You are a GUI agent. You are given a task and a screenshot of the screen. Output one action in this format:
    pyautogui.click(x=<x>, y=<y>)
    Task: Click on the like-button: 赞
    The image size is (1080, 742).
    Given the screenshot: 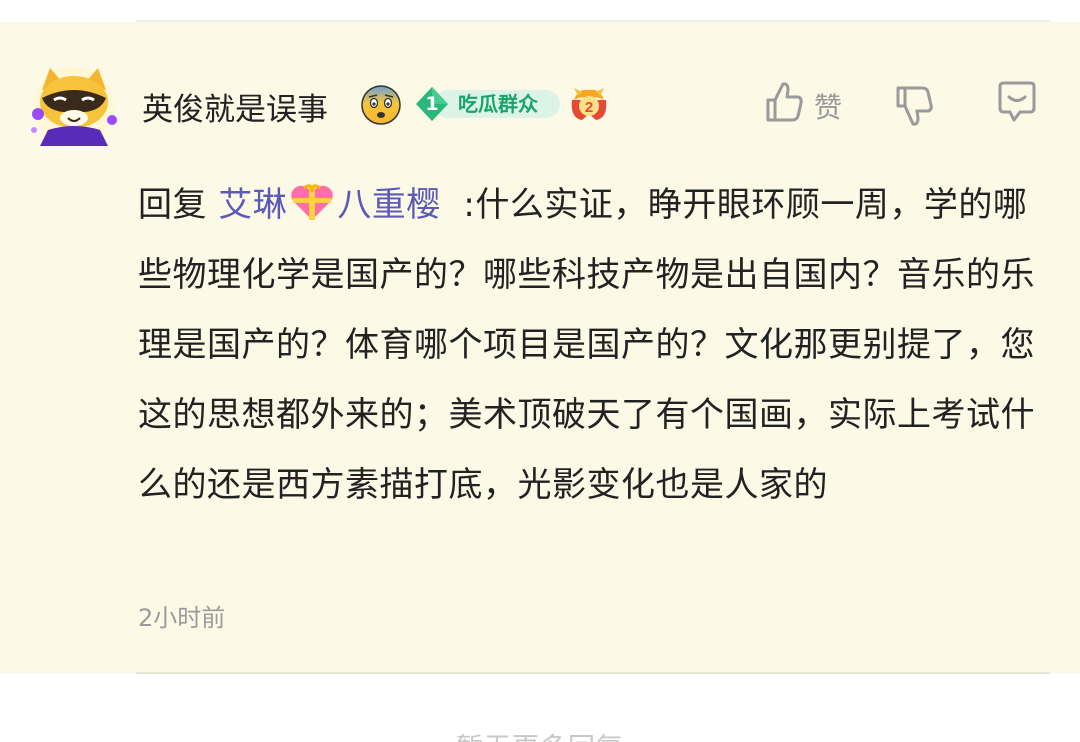 What is the action you would take?
    pyautogui.click(x=809, y=104)
    